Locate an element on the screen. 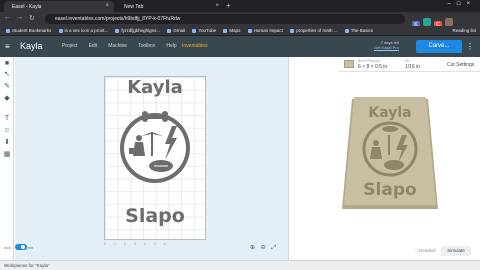 Image resolution: width=480 pixels, height=270 pixels. tick-label: 4 is located at coordinates (144, 244).